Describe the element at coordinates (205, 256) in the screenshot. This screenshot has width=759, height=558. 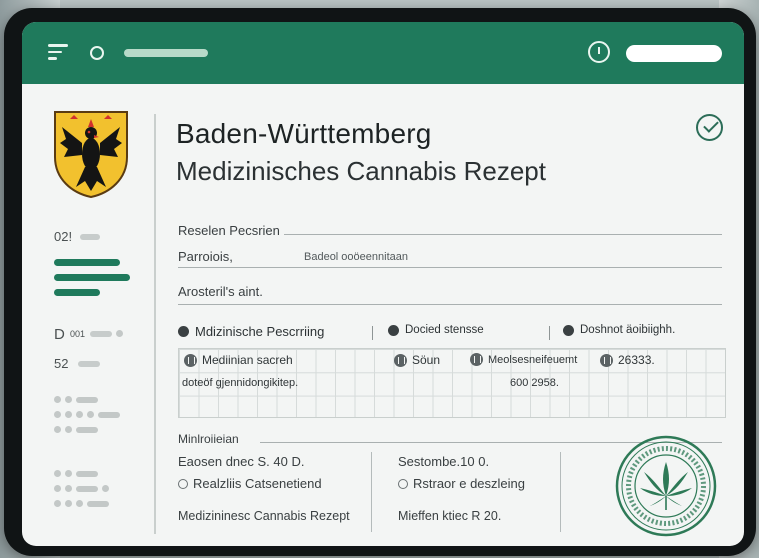
I see `field-label-2: Parroiois,` at that location.